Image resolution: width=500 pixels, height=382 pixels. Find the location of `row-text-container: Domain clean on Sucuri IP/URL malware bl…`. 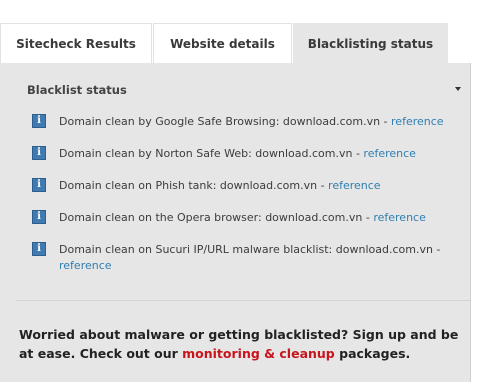

row-text-container: Domain clean on Sucuri IP/URL malware bl… is located at coordinates (251, 258).